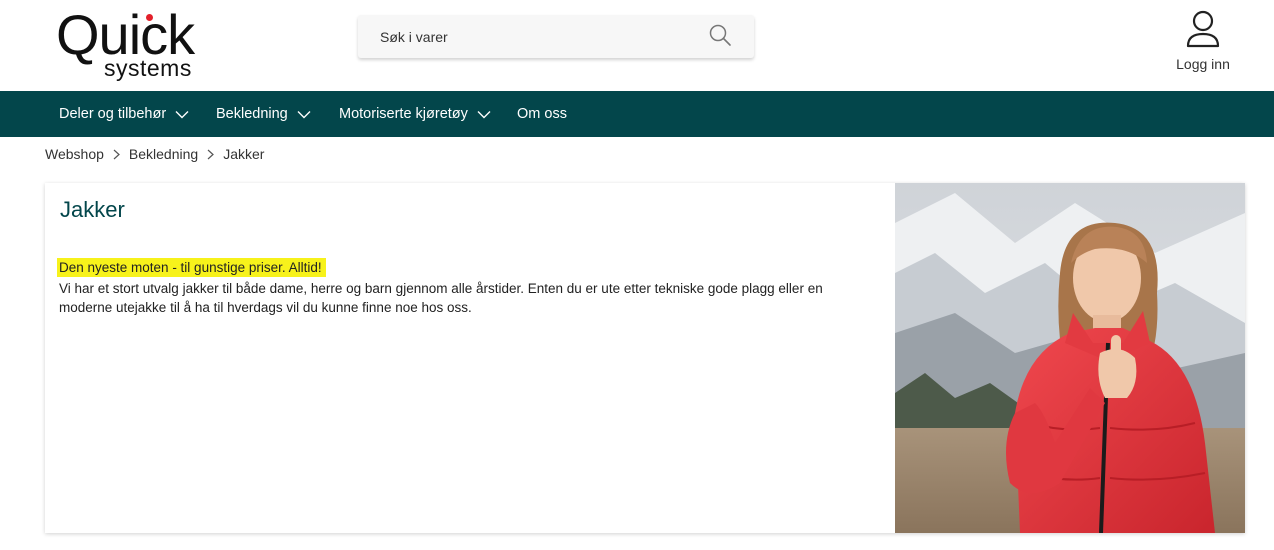 The height and width of the screenshot is (550, 1274). I want to click on search-icon, so click(720, 35).